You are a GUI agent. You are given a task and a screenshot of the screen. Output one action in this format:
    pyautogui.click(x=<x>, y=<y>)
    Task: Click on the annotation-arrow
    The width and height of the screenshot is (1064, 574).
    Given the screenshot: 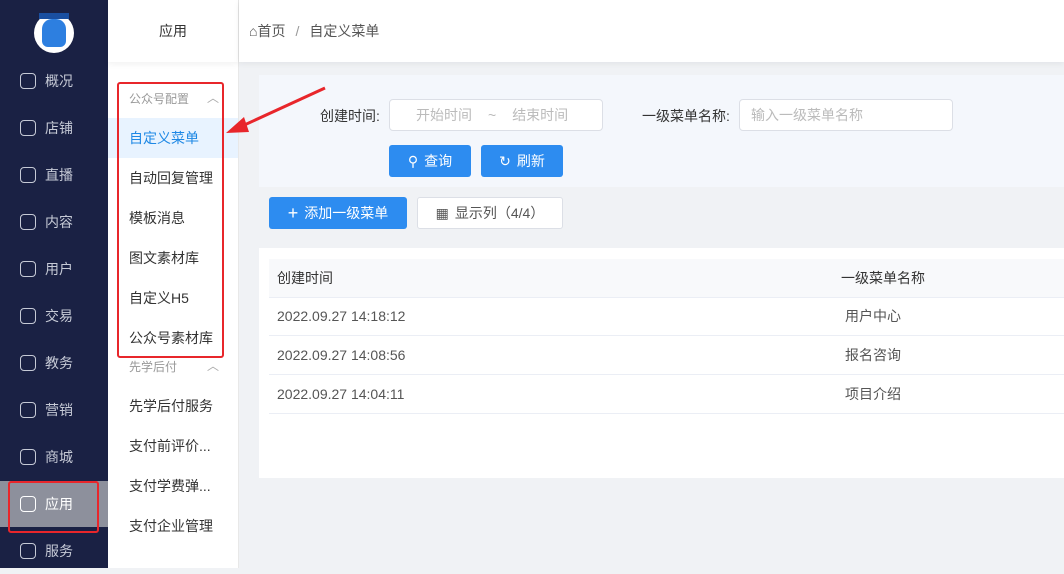 What is the action you would take?
    pyautogui.click(x=276, y=109)
    